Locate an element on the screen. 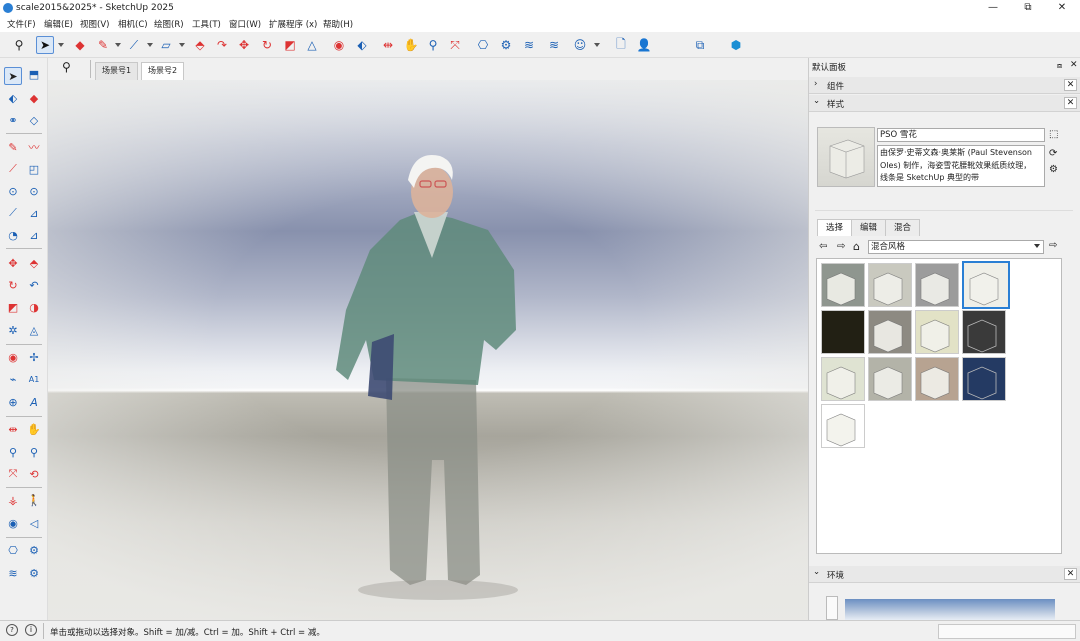 Image resolution: width=1080 pixels, height=641 pixels. geo-location-icon: ? is located at coordinates (12, 630).